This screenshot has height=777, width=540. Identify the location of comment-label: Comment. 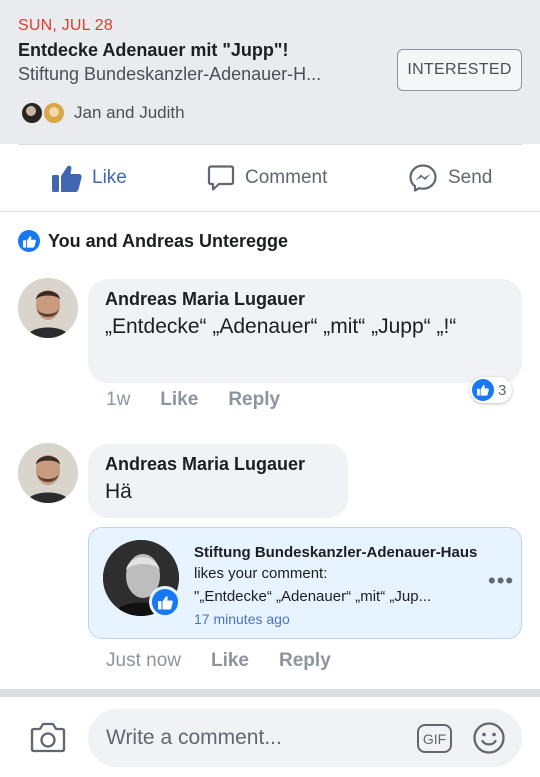
(286, 177).